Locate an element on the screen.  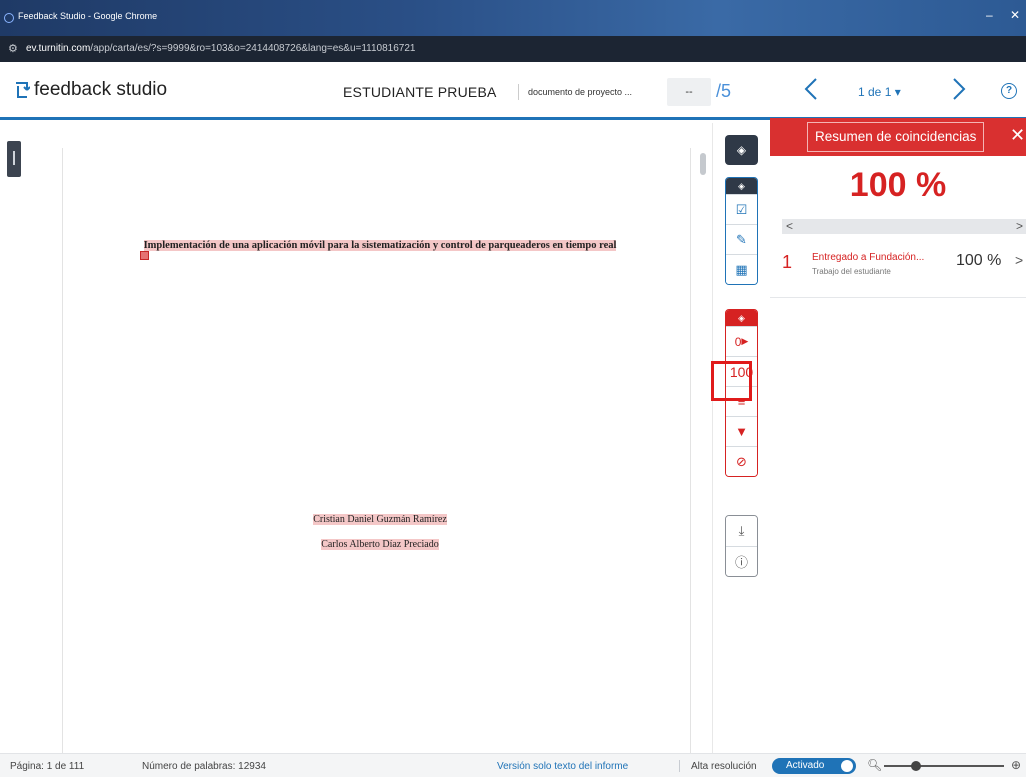
edit-icon: ✎ is located at coordinates (741, 239).